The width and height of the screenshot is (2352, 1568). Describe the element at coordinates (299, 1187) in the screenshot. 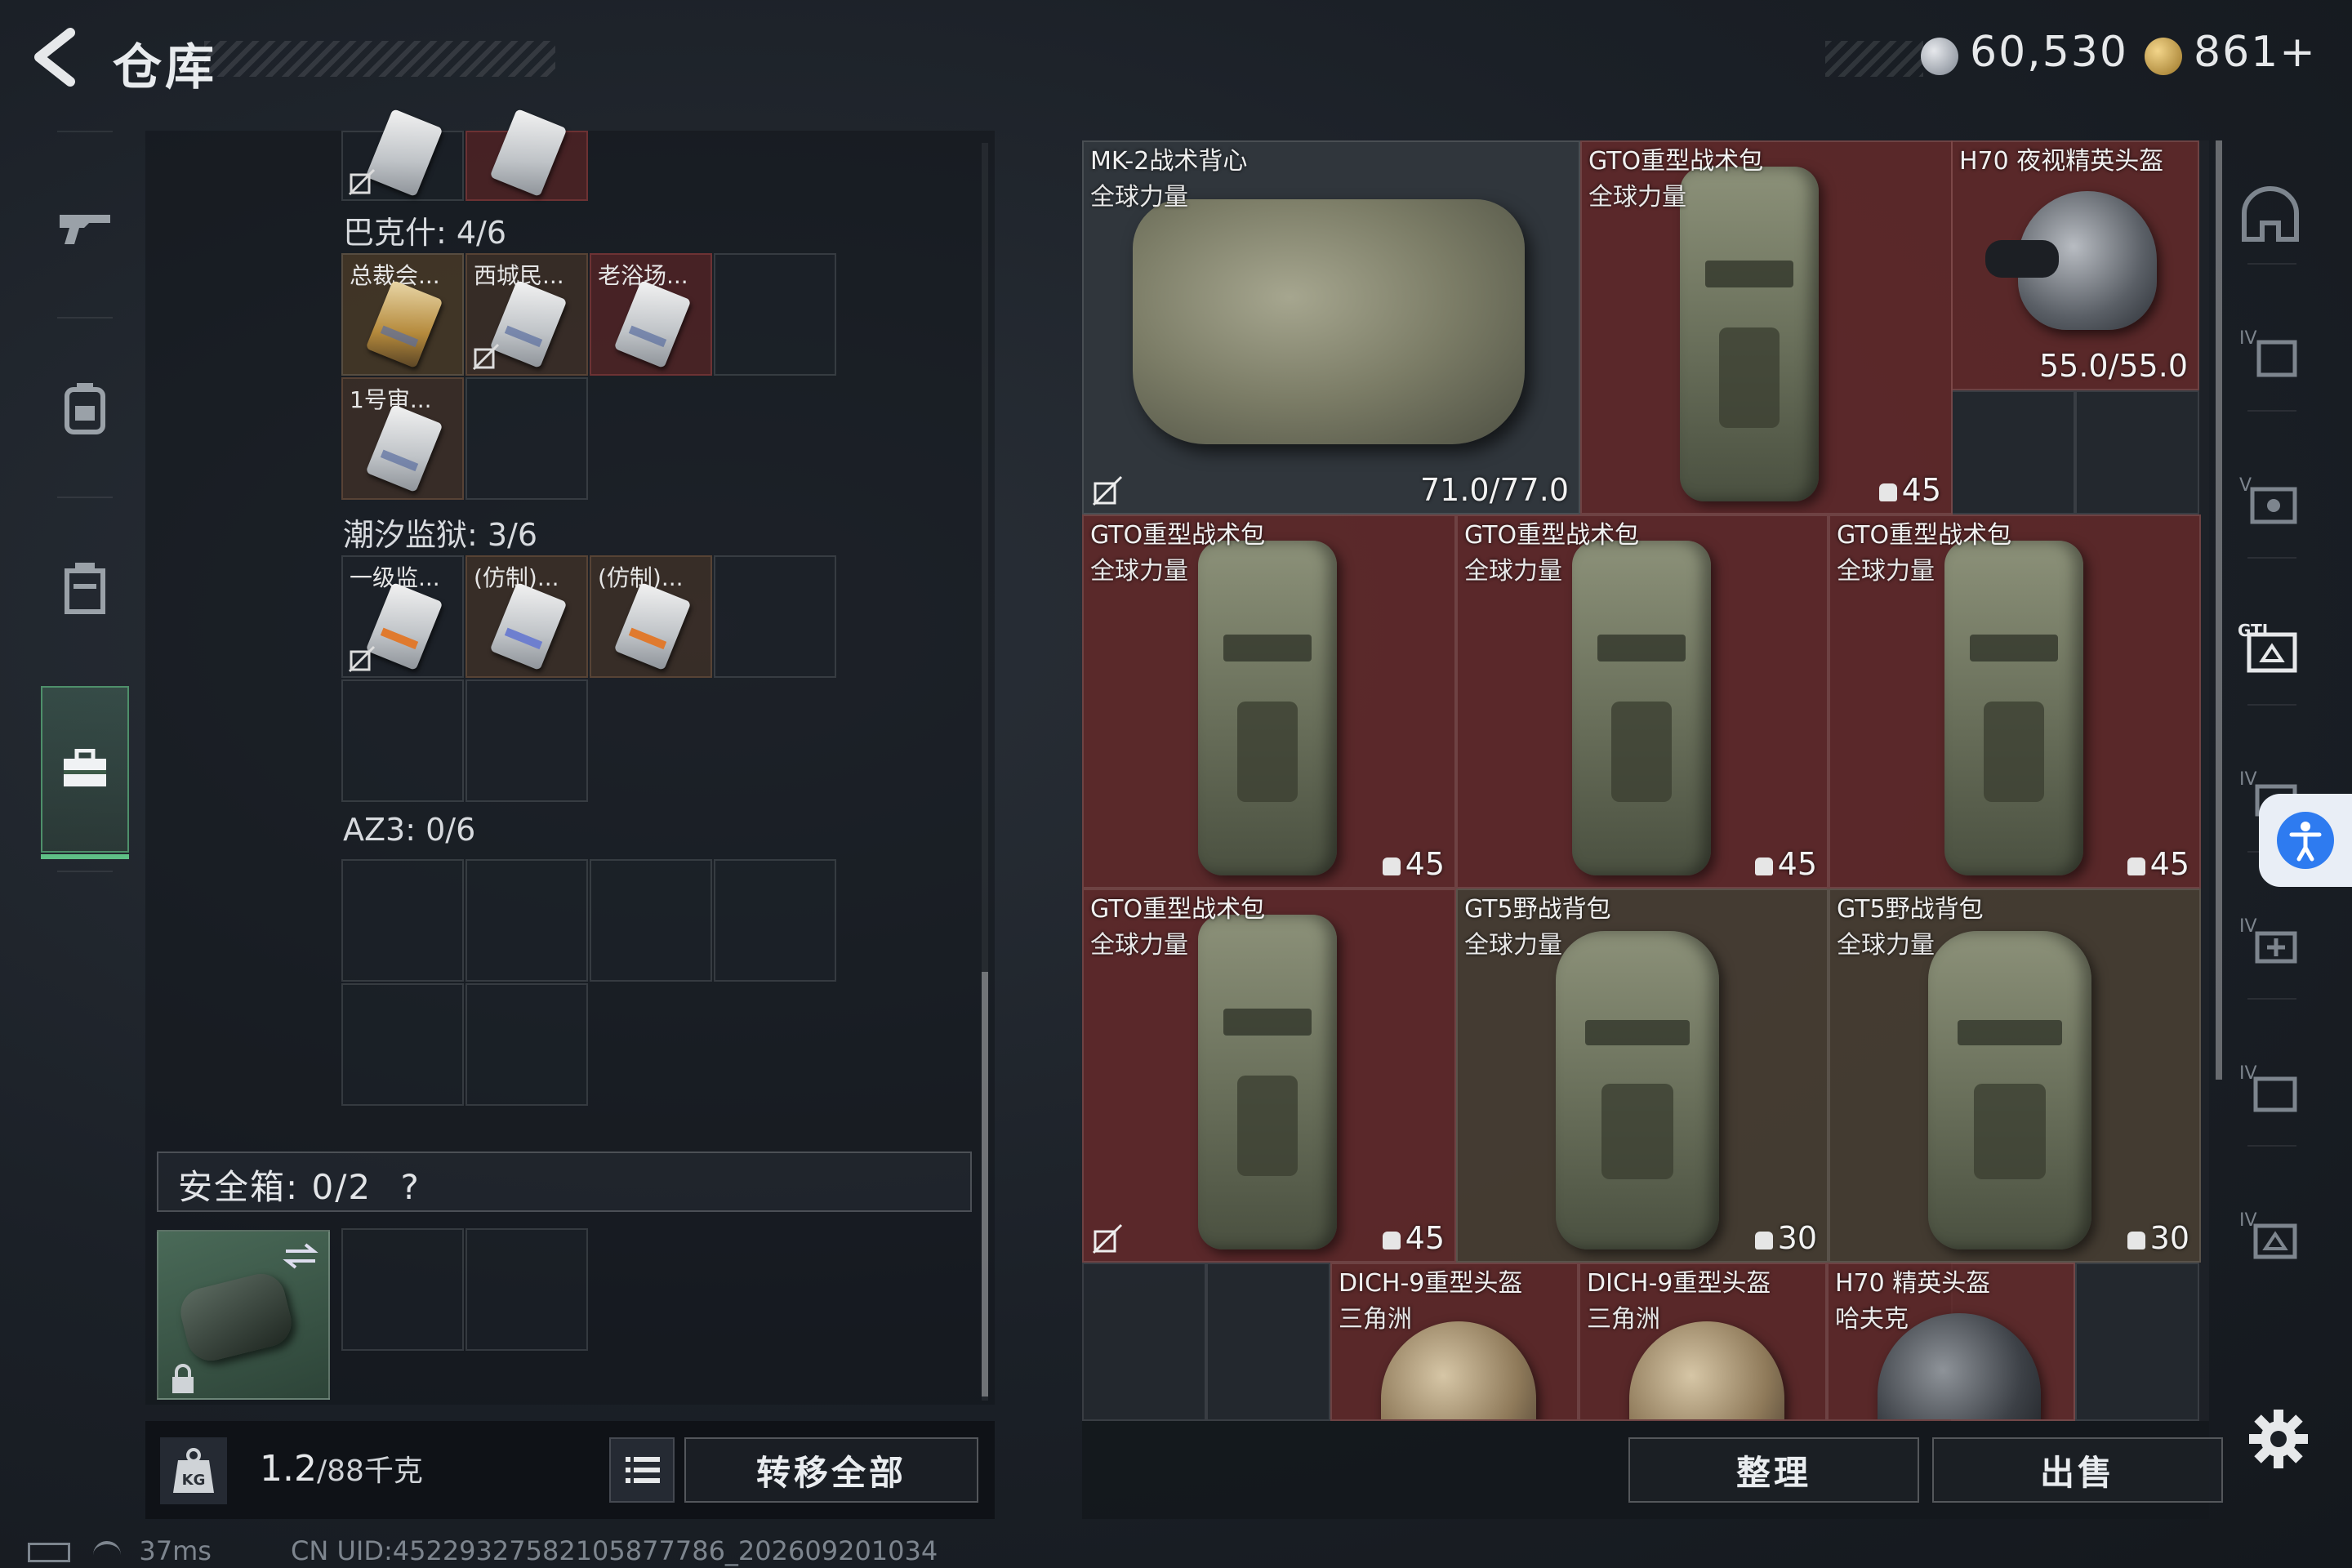

I see `safebox-label: 安全箱: 0/2 ?` at that location.